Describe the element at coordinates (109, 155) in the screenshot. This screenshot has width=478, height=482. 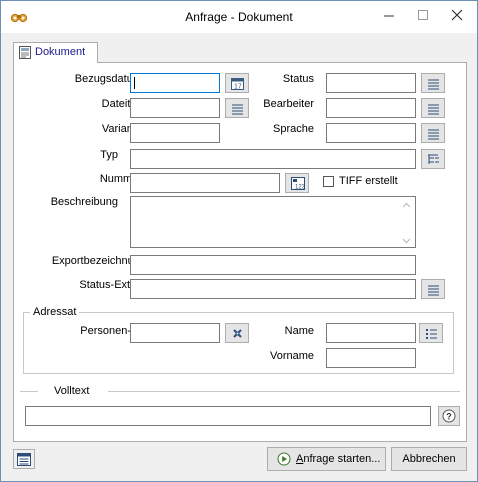
I see `typ-label: Typ` at that location.